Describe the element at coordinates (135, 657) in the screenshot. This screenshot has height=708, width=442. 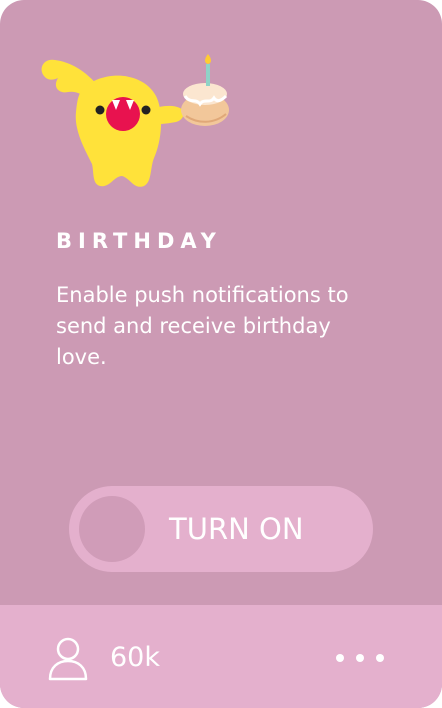
I see `user-count: 60k` at that location.